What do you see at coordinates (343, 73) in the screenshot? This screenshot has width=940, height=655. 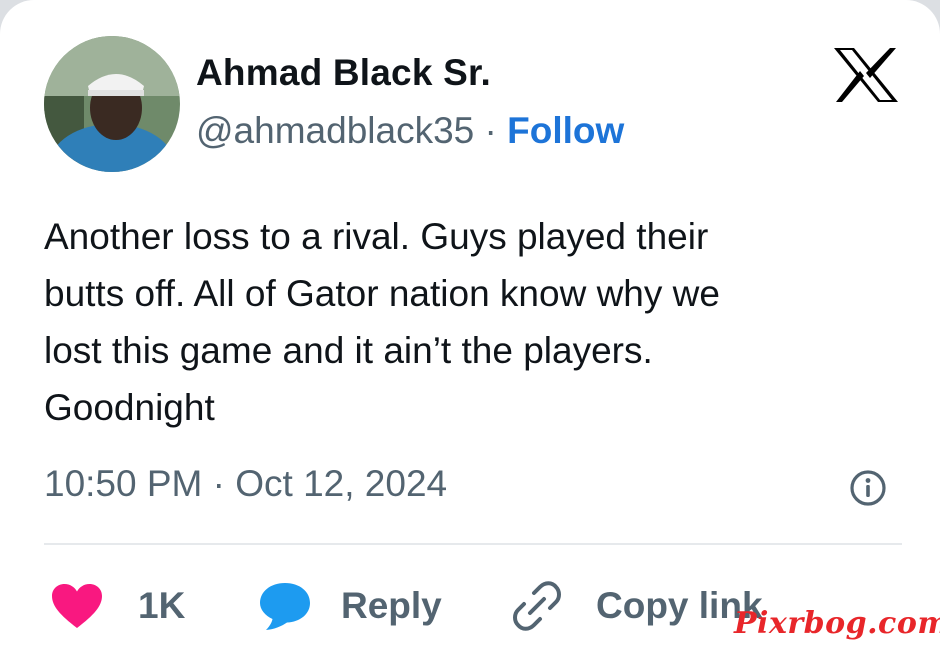 I see `author-name: Ahmad Black Sr.` at bounding box center [343, 73].